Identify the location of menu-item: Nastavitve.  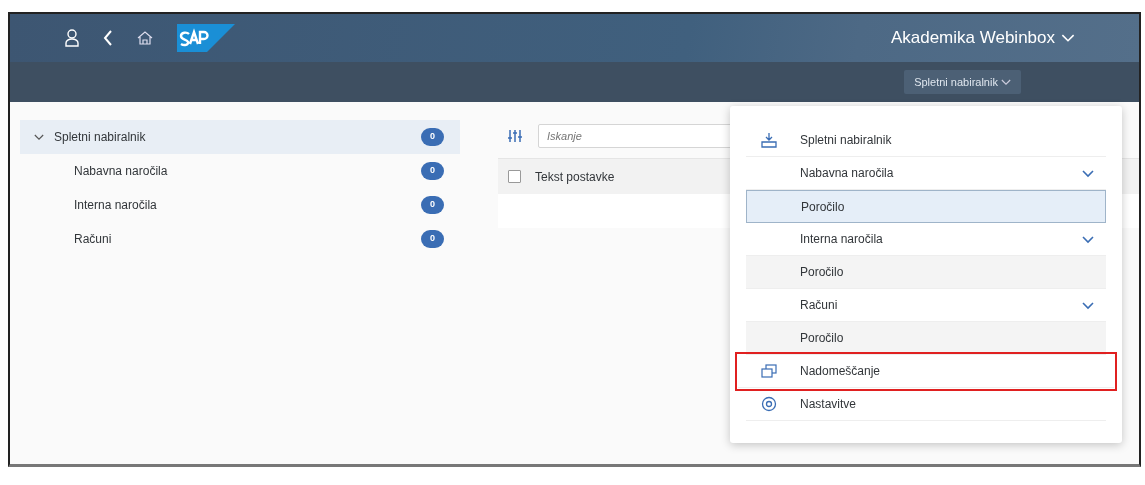
(926, 404).